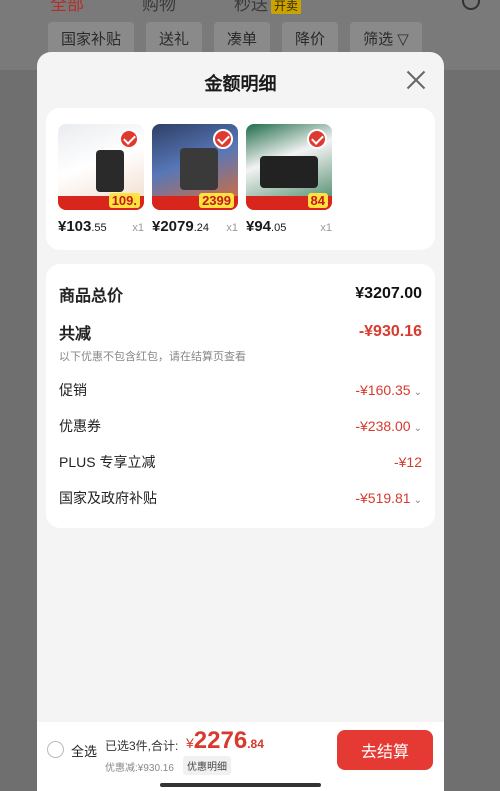 The height and width of the screenshot is (791, 500). Describe the element at coordinates (216, 200) in the screenshot. I see `promo-price: 2399` at that location.